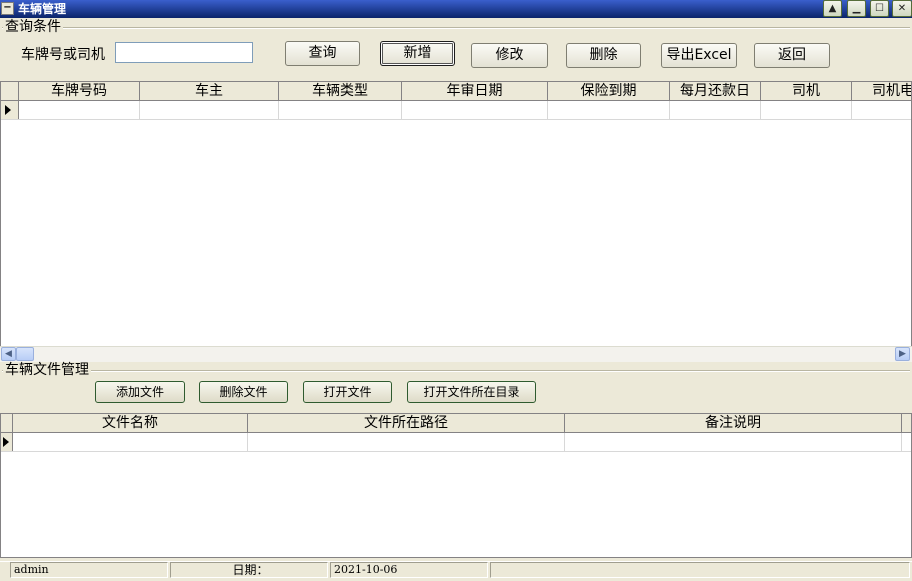 The width and height of the screenshot is (912, 581). What do you see at coordinates (417, 53) in the screenshot?
I see `add-button: 新增` at bounding box center [417, 53].